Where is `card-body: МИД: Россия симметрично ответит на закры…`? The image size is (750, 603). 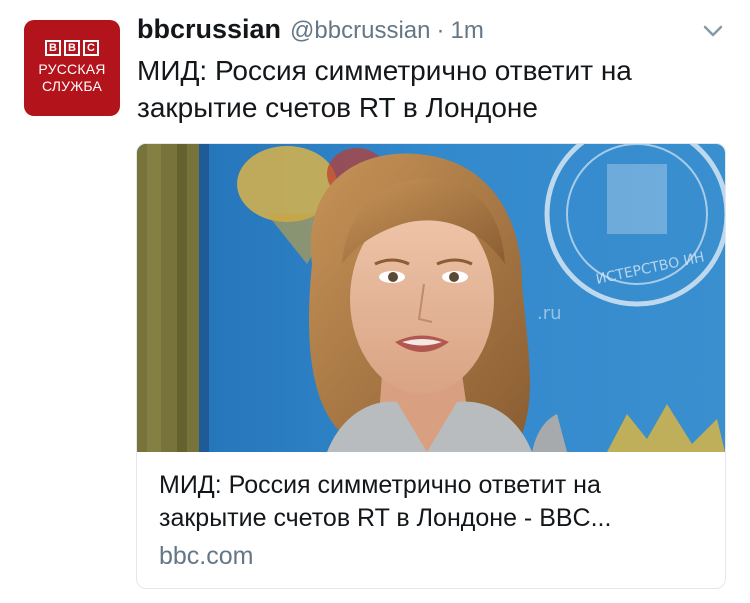
card-body: МИД: Россия симметрично ответит на закры… is located at coordinates (433, 520).